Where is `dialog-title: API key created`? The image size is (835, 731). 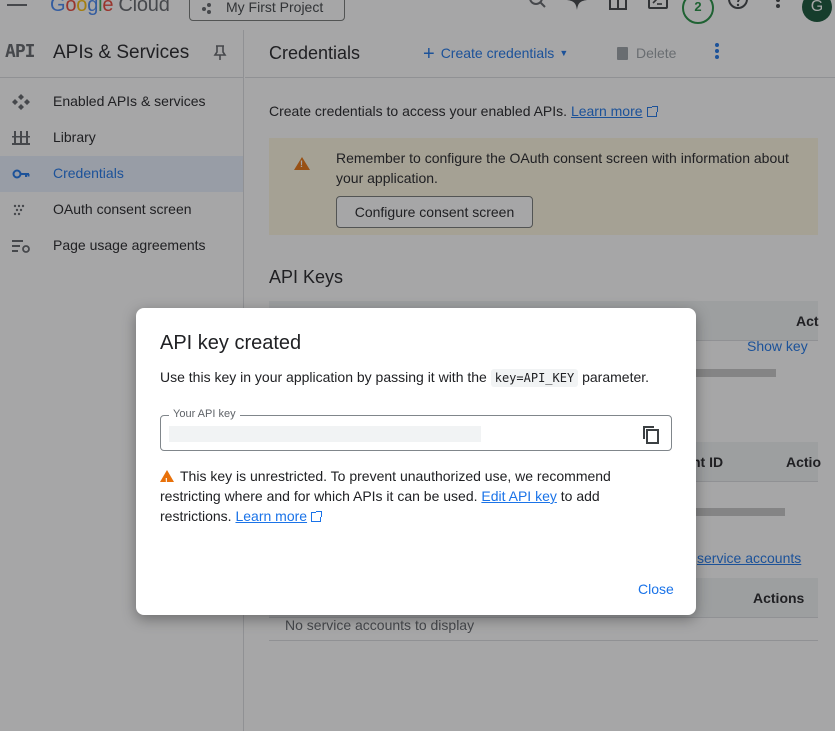
dialog-title: API key created is located at coordinates (231, 343).